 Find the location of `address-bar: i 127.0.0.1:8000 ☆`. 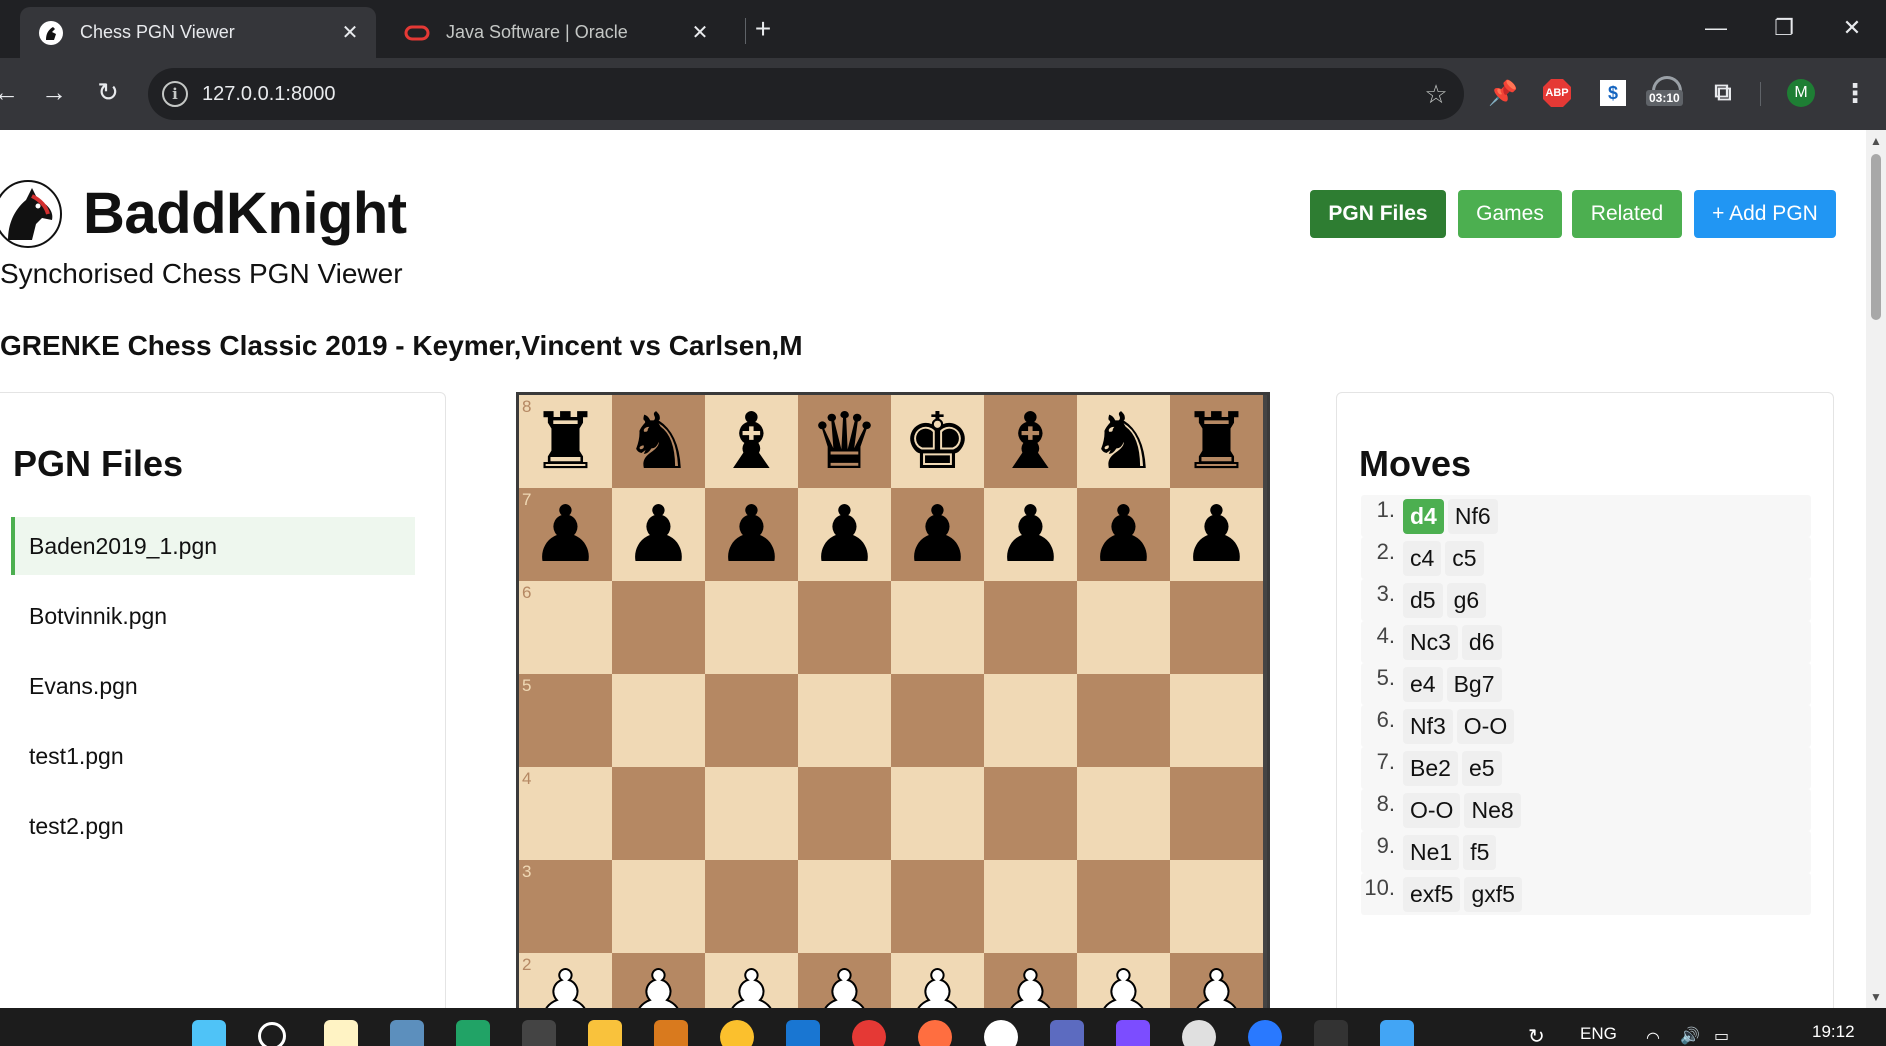

address-bar: i 127.0.0.1:8000 ☆ is located at coordinates (806, 94).